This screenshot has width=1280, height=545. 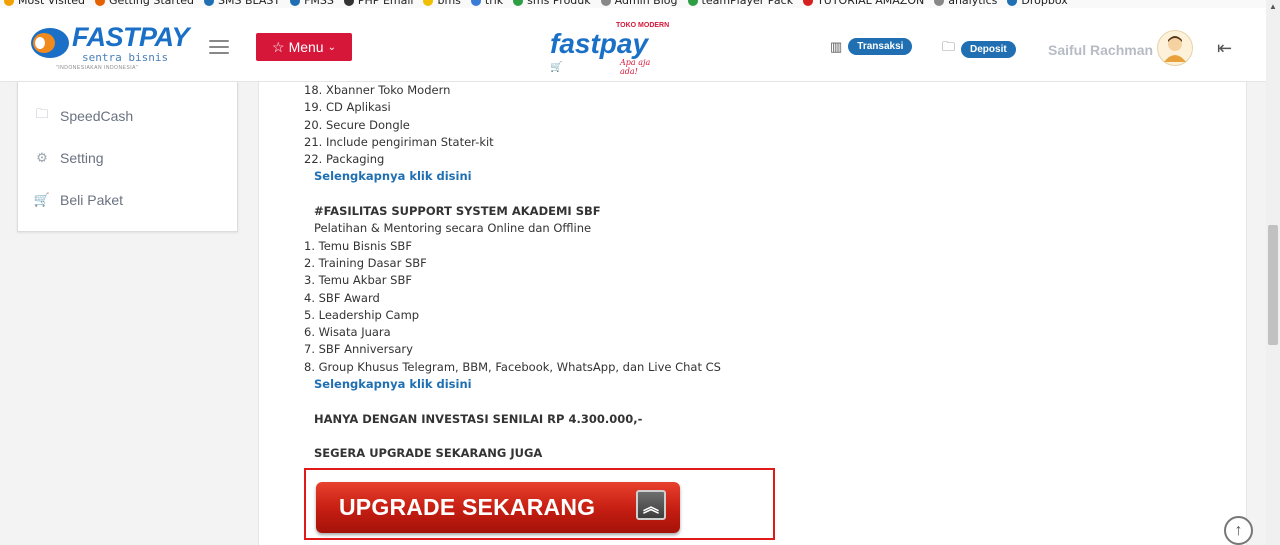 I want to click on bookmark-item: FMSS, so click(x=312, y=3).